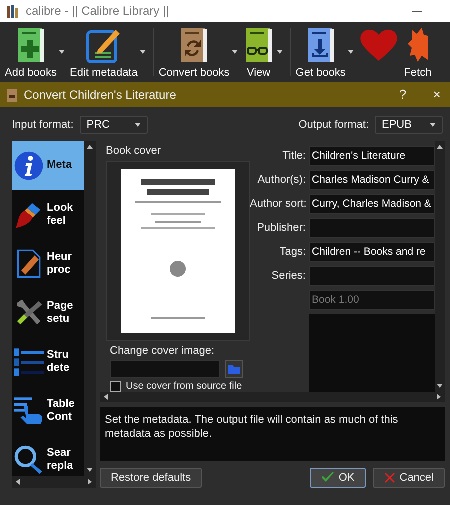  Describe the element at coordinates (333, 125) in the screenshot. I see `field-label: Output format:` at that location.